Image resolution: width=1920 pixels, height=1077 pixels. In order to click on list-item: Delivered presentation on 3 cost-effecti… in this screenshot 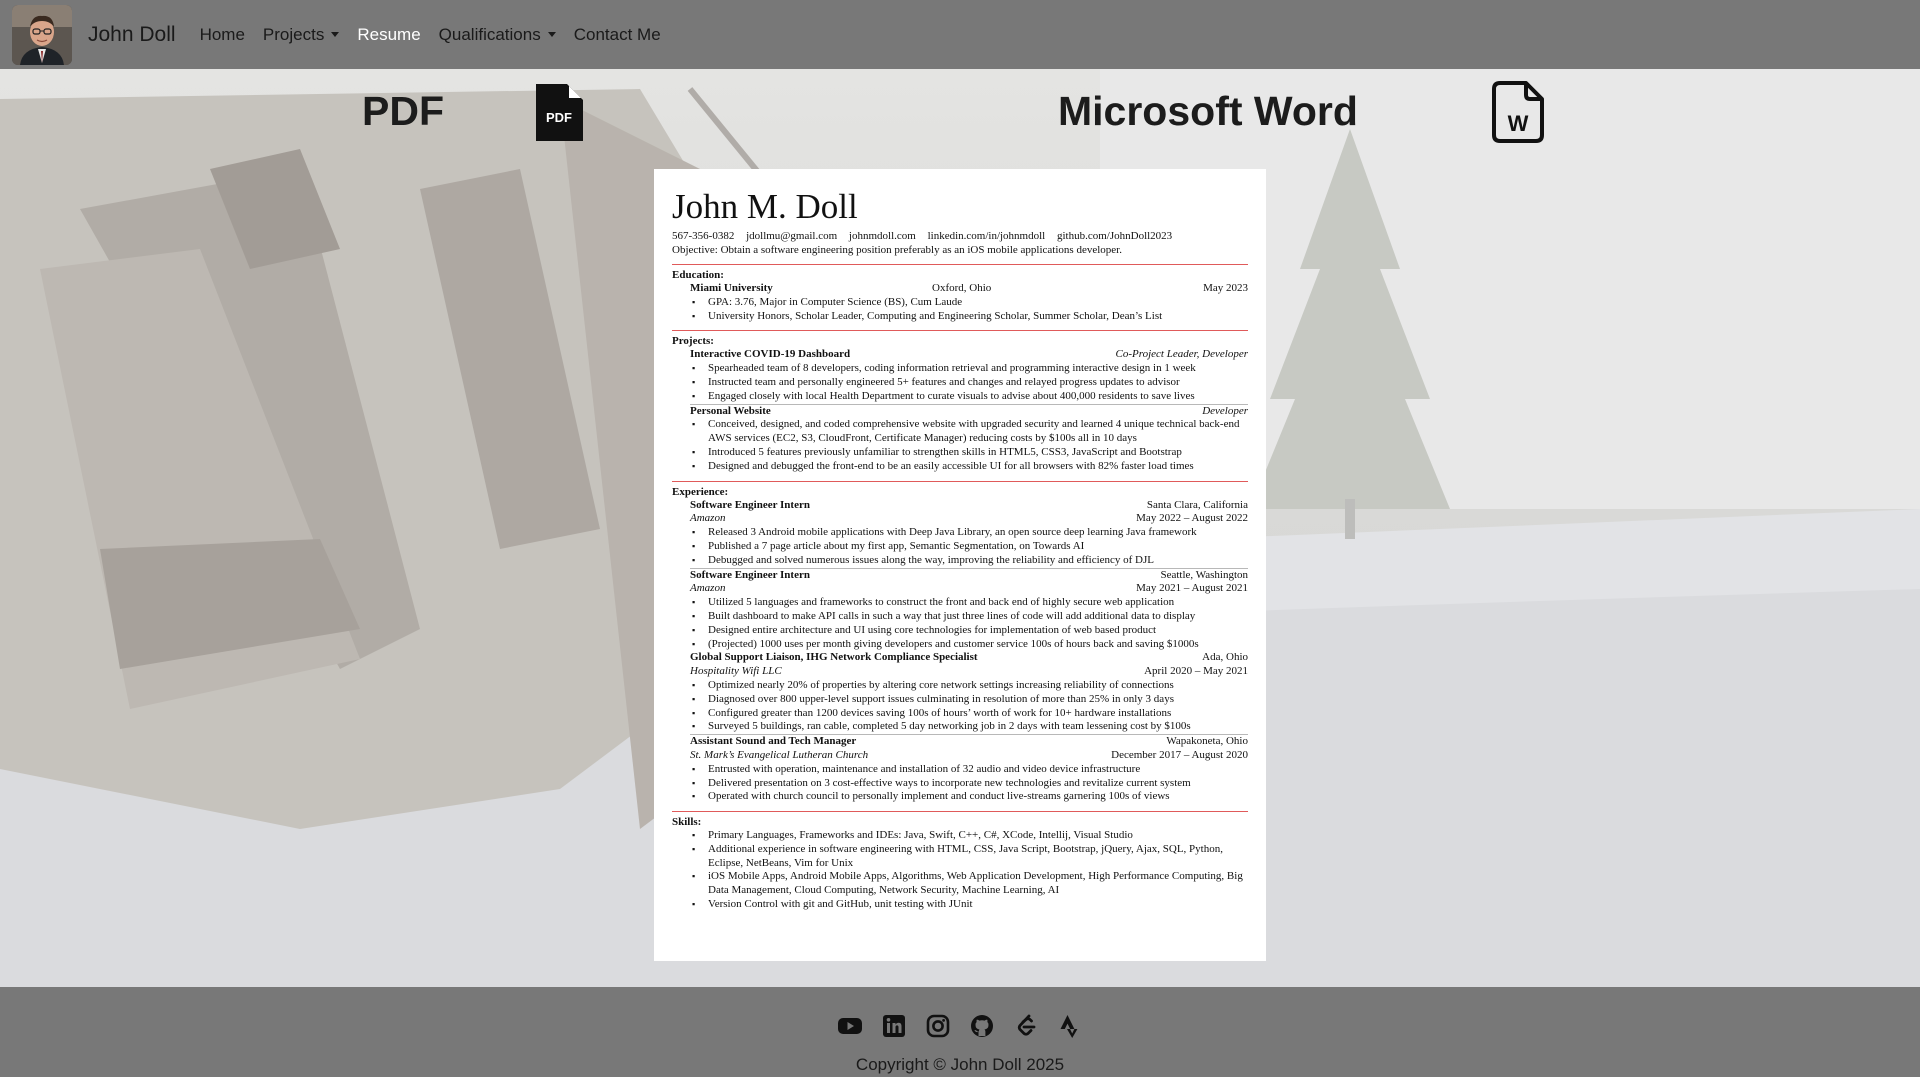, I will do `click(970, 784)`.